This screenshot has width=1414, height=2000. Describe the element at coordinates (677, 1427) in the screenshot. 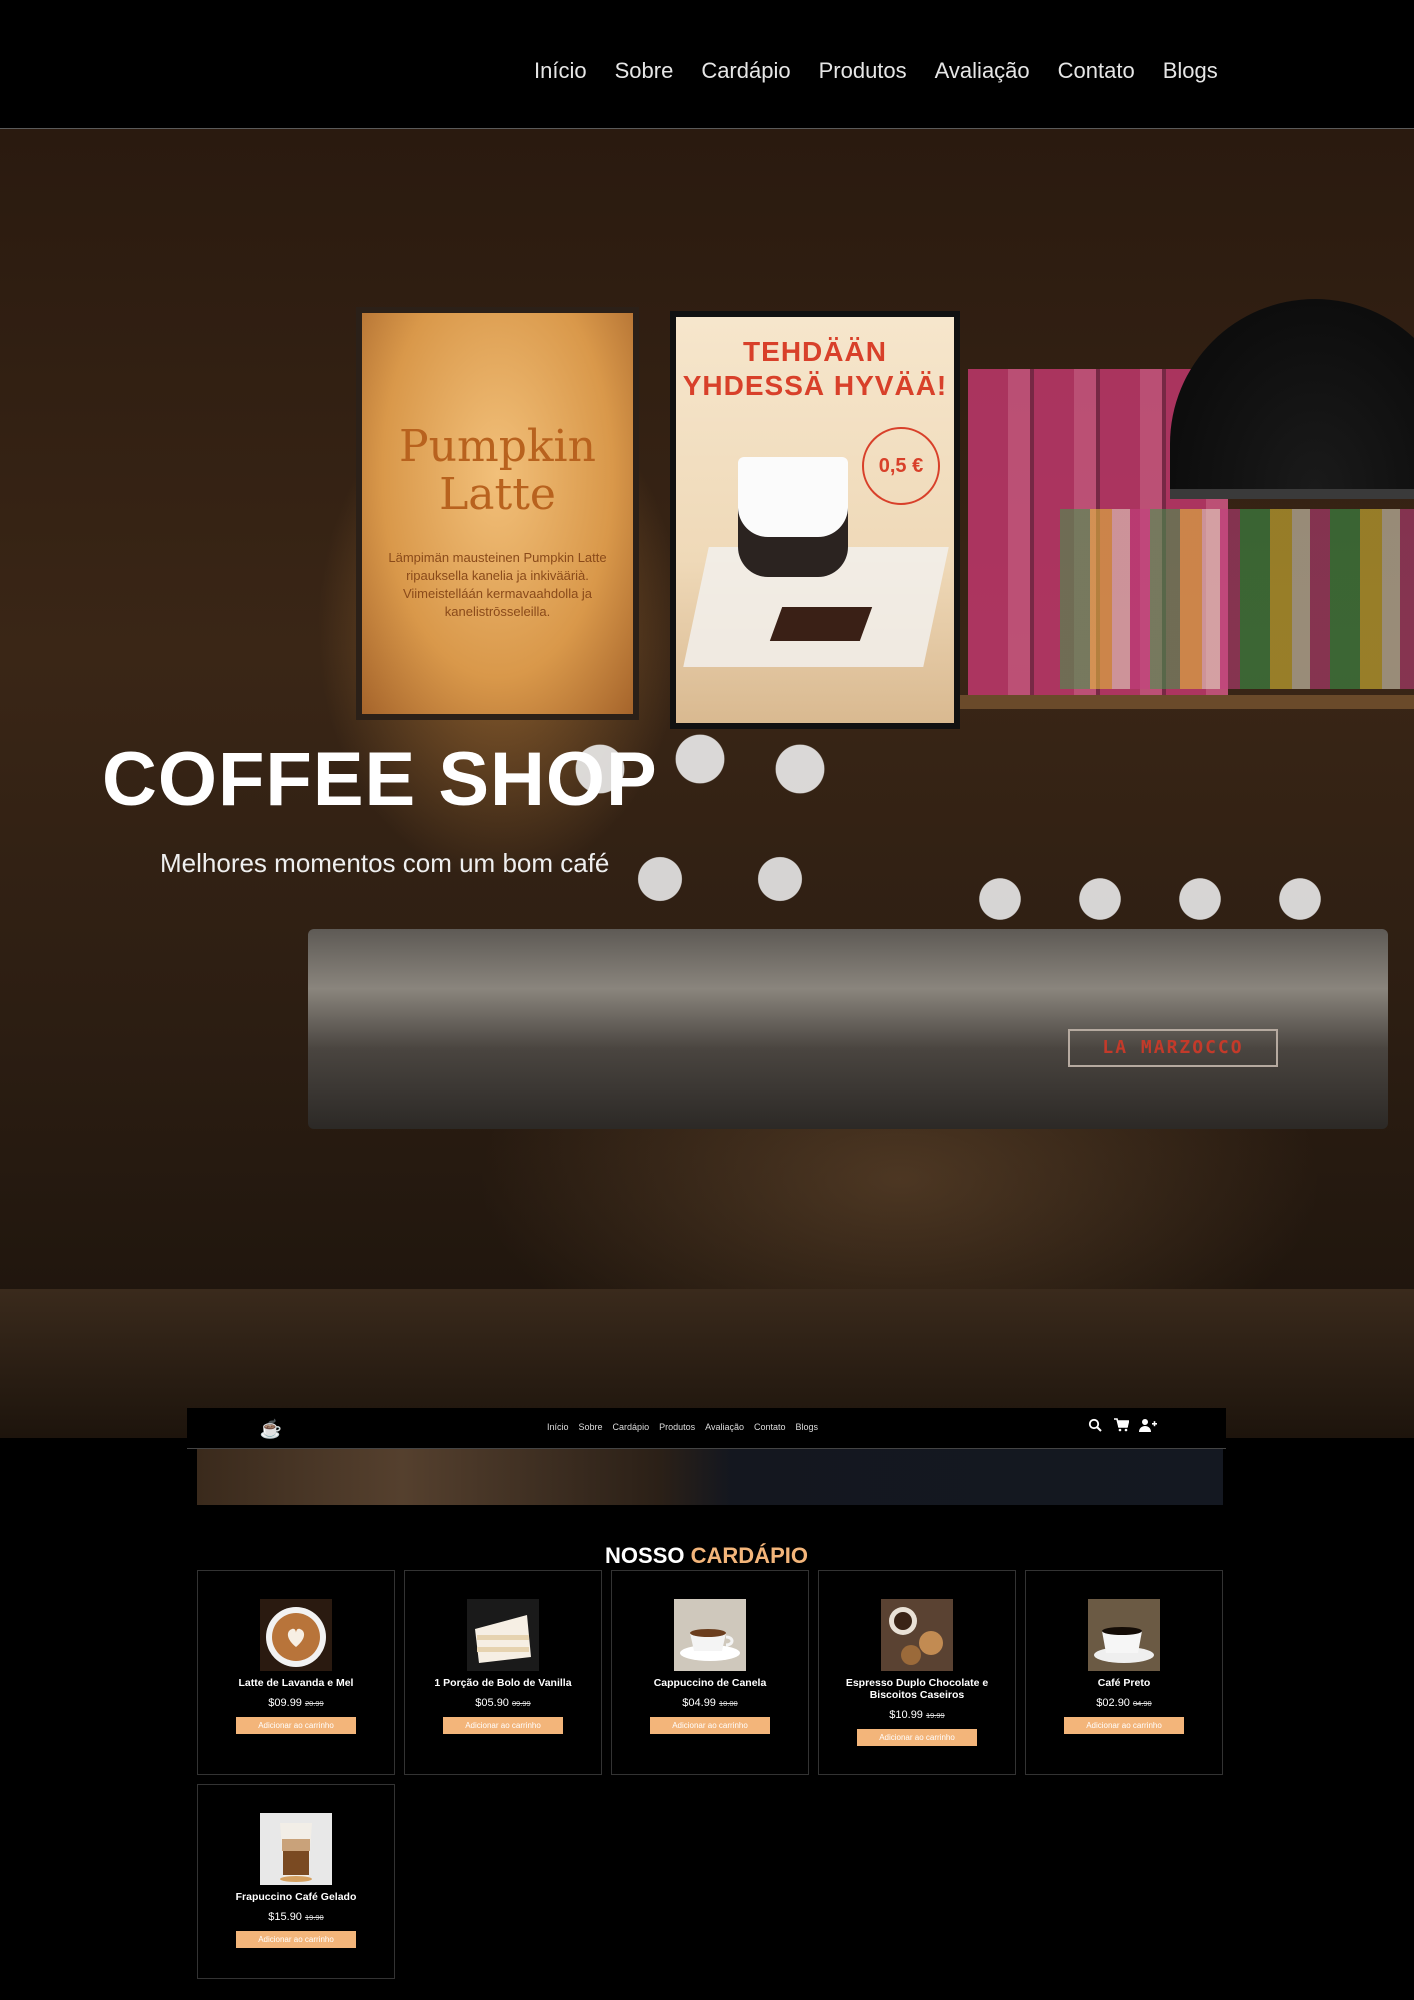

I see `embedded-nav-produtos: Produtos` at that location.